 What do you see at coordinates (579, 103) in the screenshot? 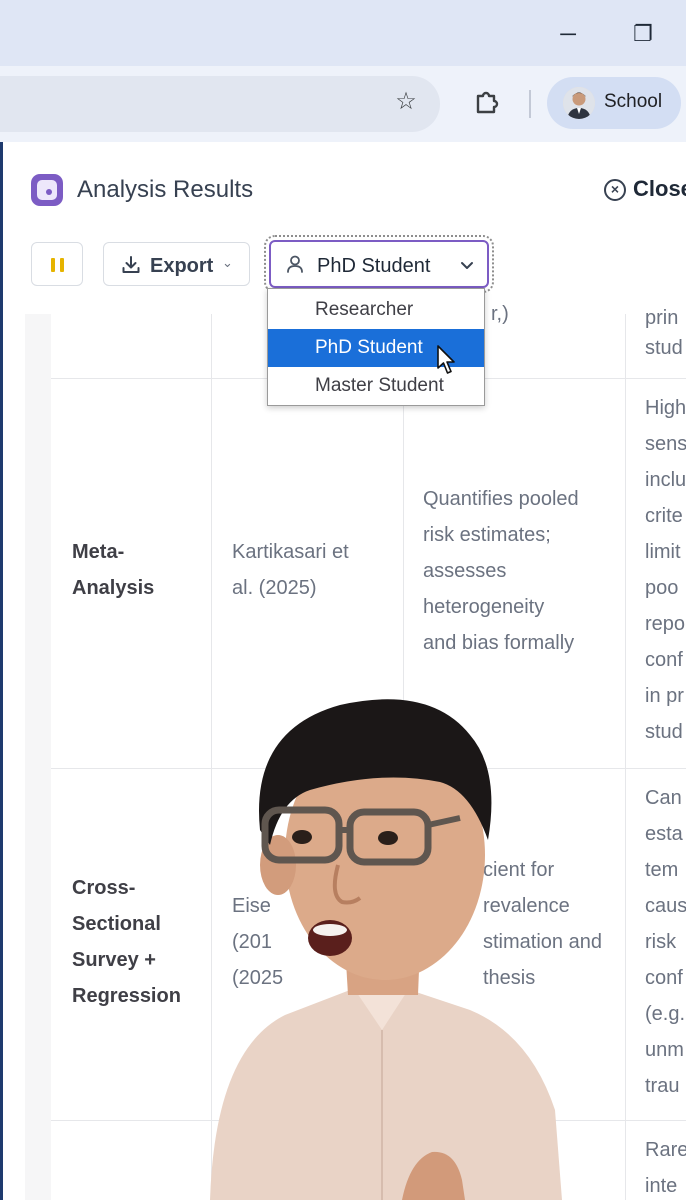
I see `avatar` at bounding box center [579, 103].